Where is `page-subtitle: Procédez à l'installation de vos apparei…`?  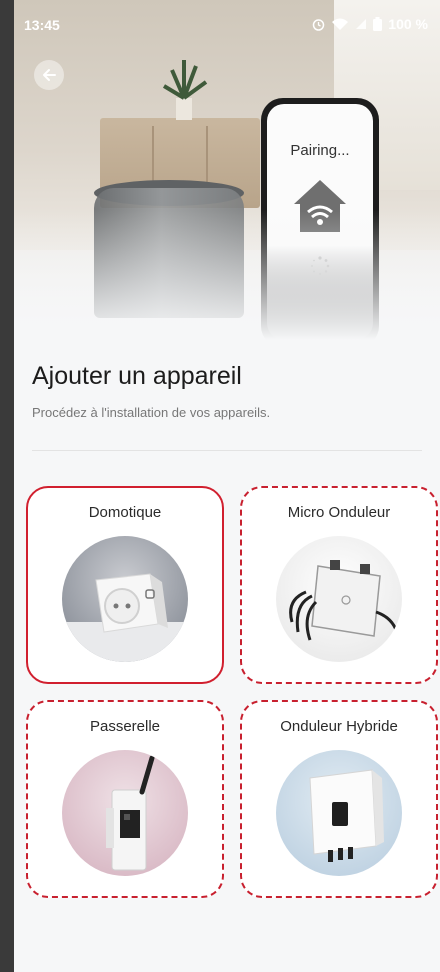
page-subtitle: Procédez à l'installation de vos apparei… is located at coordinates (151, 412).